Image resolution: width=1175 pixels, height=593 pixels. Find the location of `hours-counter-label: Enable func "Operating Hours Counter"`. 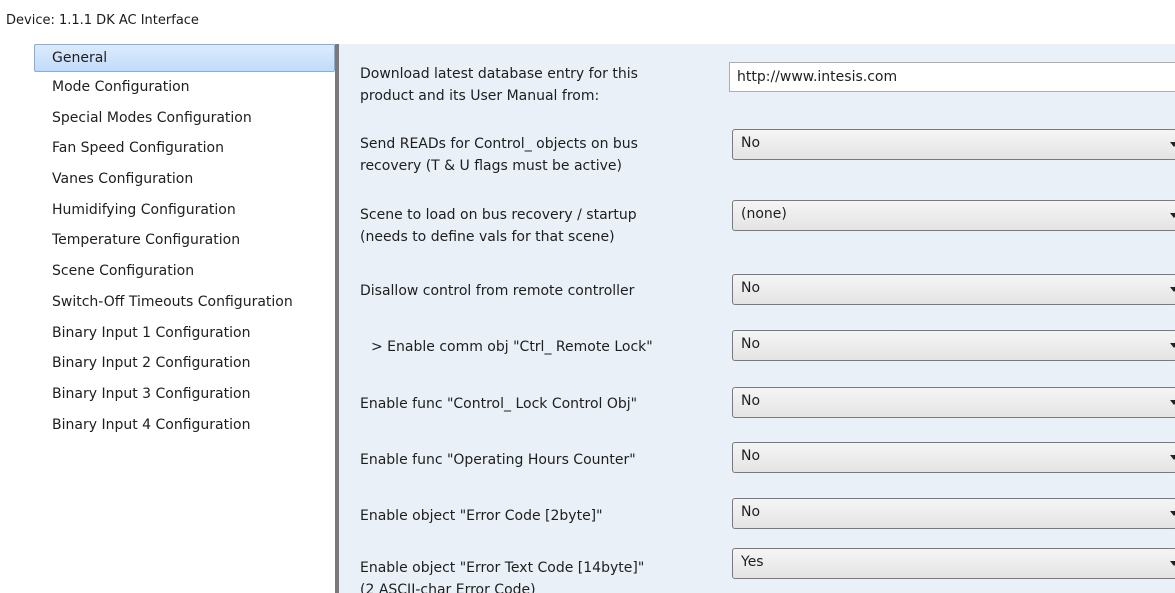

hours-counter-label: Enable func "Operating Hours Counter" is located at coordinates (498, 460).